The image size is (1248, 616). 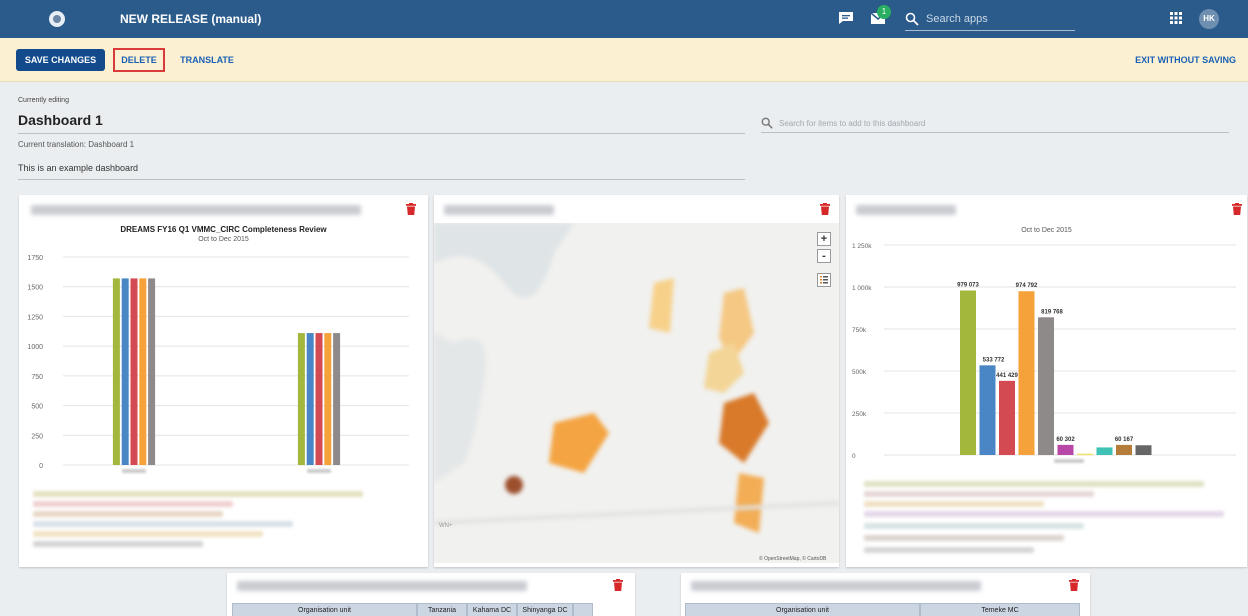 What do you see at coordinates (76, 144) in the screenshot?
I see `current-translation-label: Current translation: Dashboard 1` at bounding box center [76, 144].